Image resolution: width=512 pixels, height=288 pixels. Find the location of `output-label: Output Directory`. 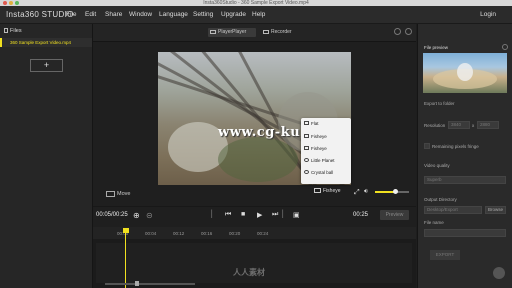

output-label: Output Directory is located at coordinates (440, 199).